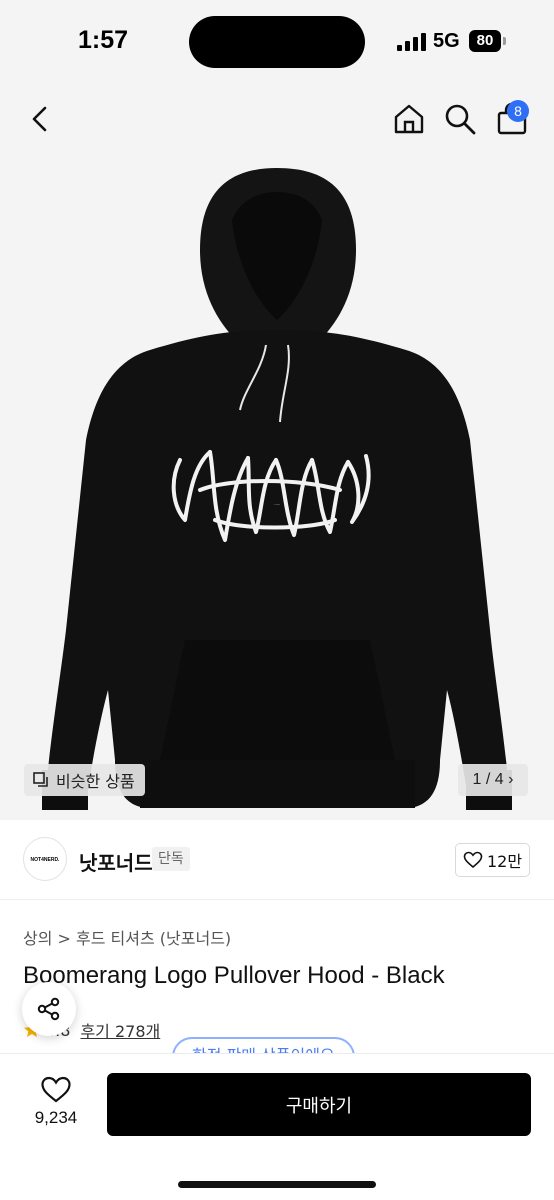 This screenshot has height=1200, width=554. I want to click on brand-logo: NOT4NERD., so click(45, 859).